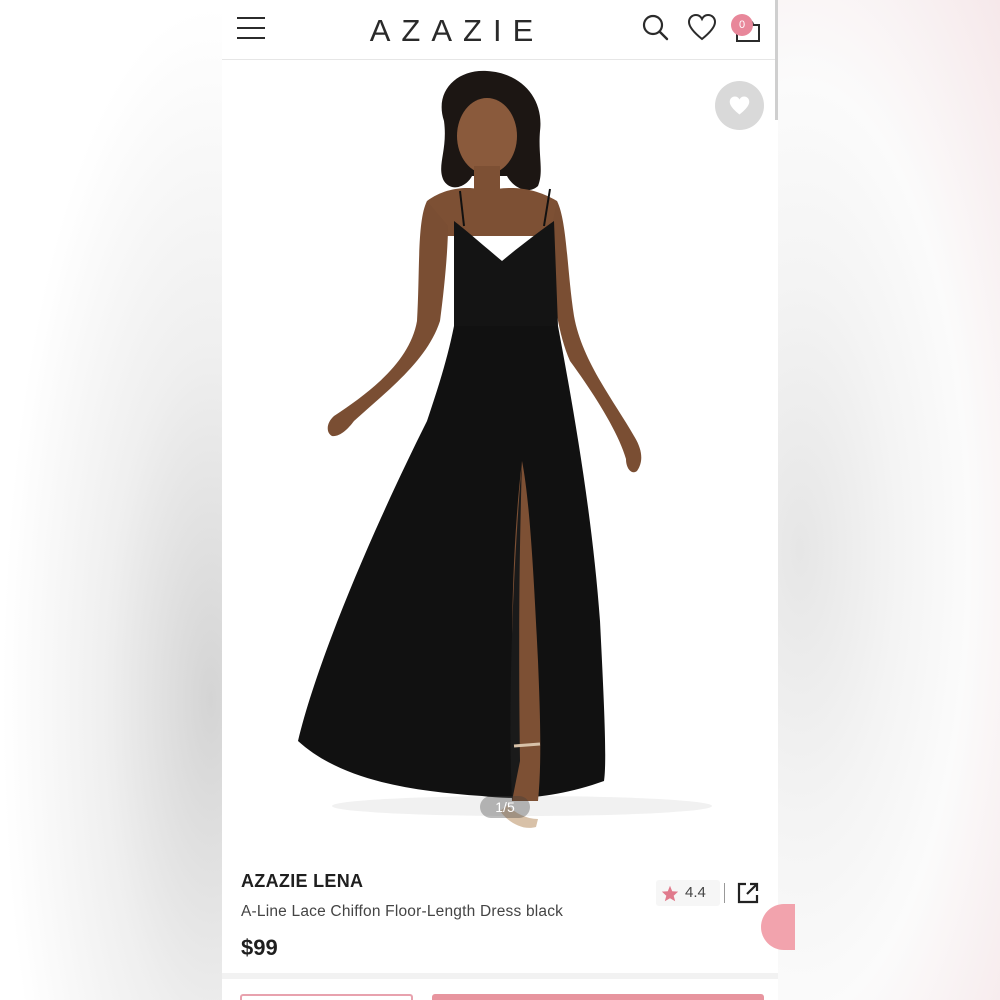 The image size is (1000, 1000). Describe the element at coordinates (500, 976) in the screenshot. I see `section-divider` at that location.